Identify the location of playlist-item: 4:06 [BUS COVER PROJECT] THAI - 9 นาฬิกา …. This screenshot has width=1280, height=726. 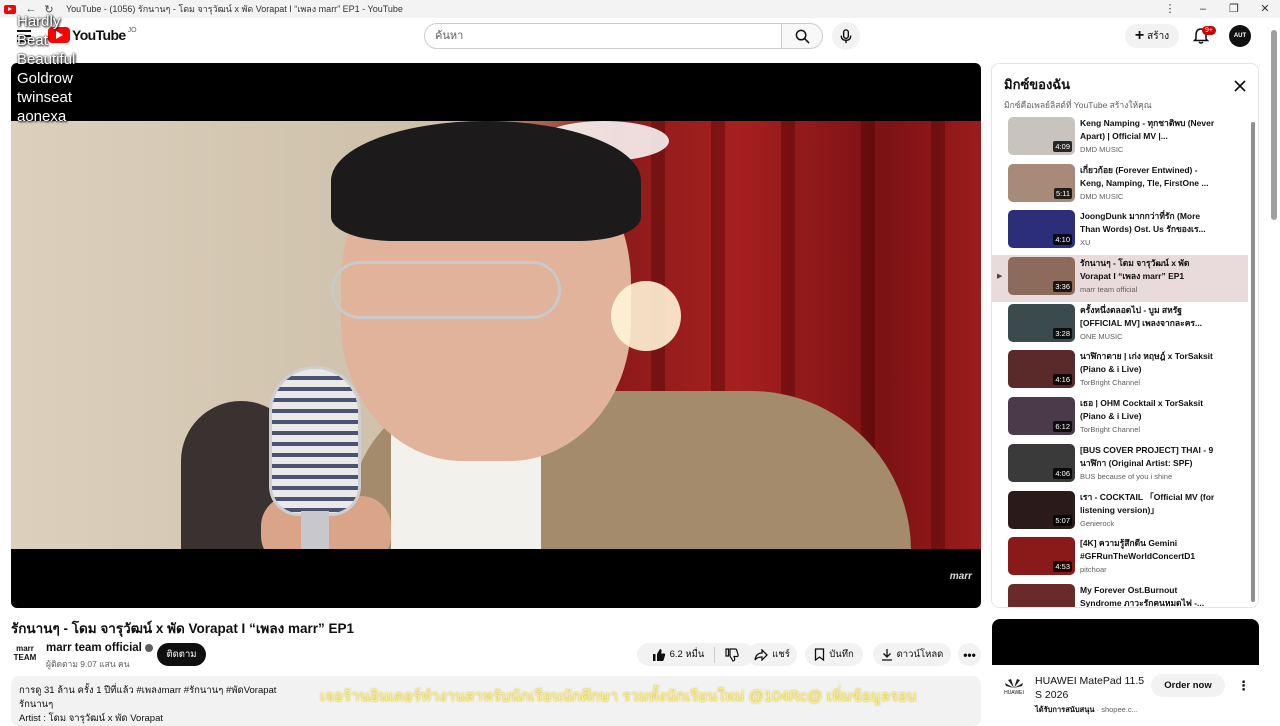
(1120, 465).